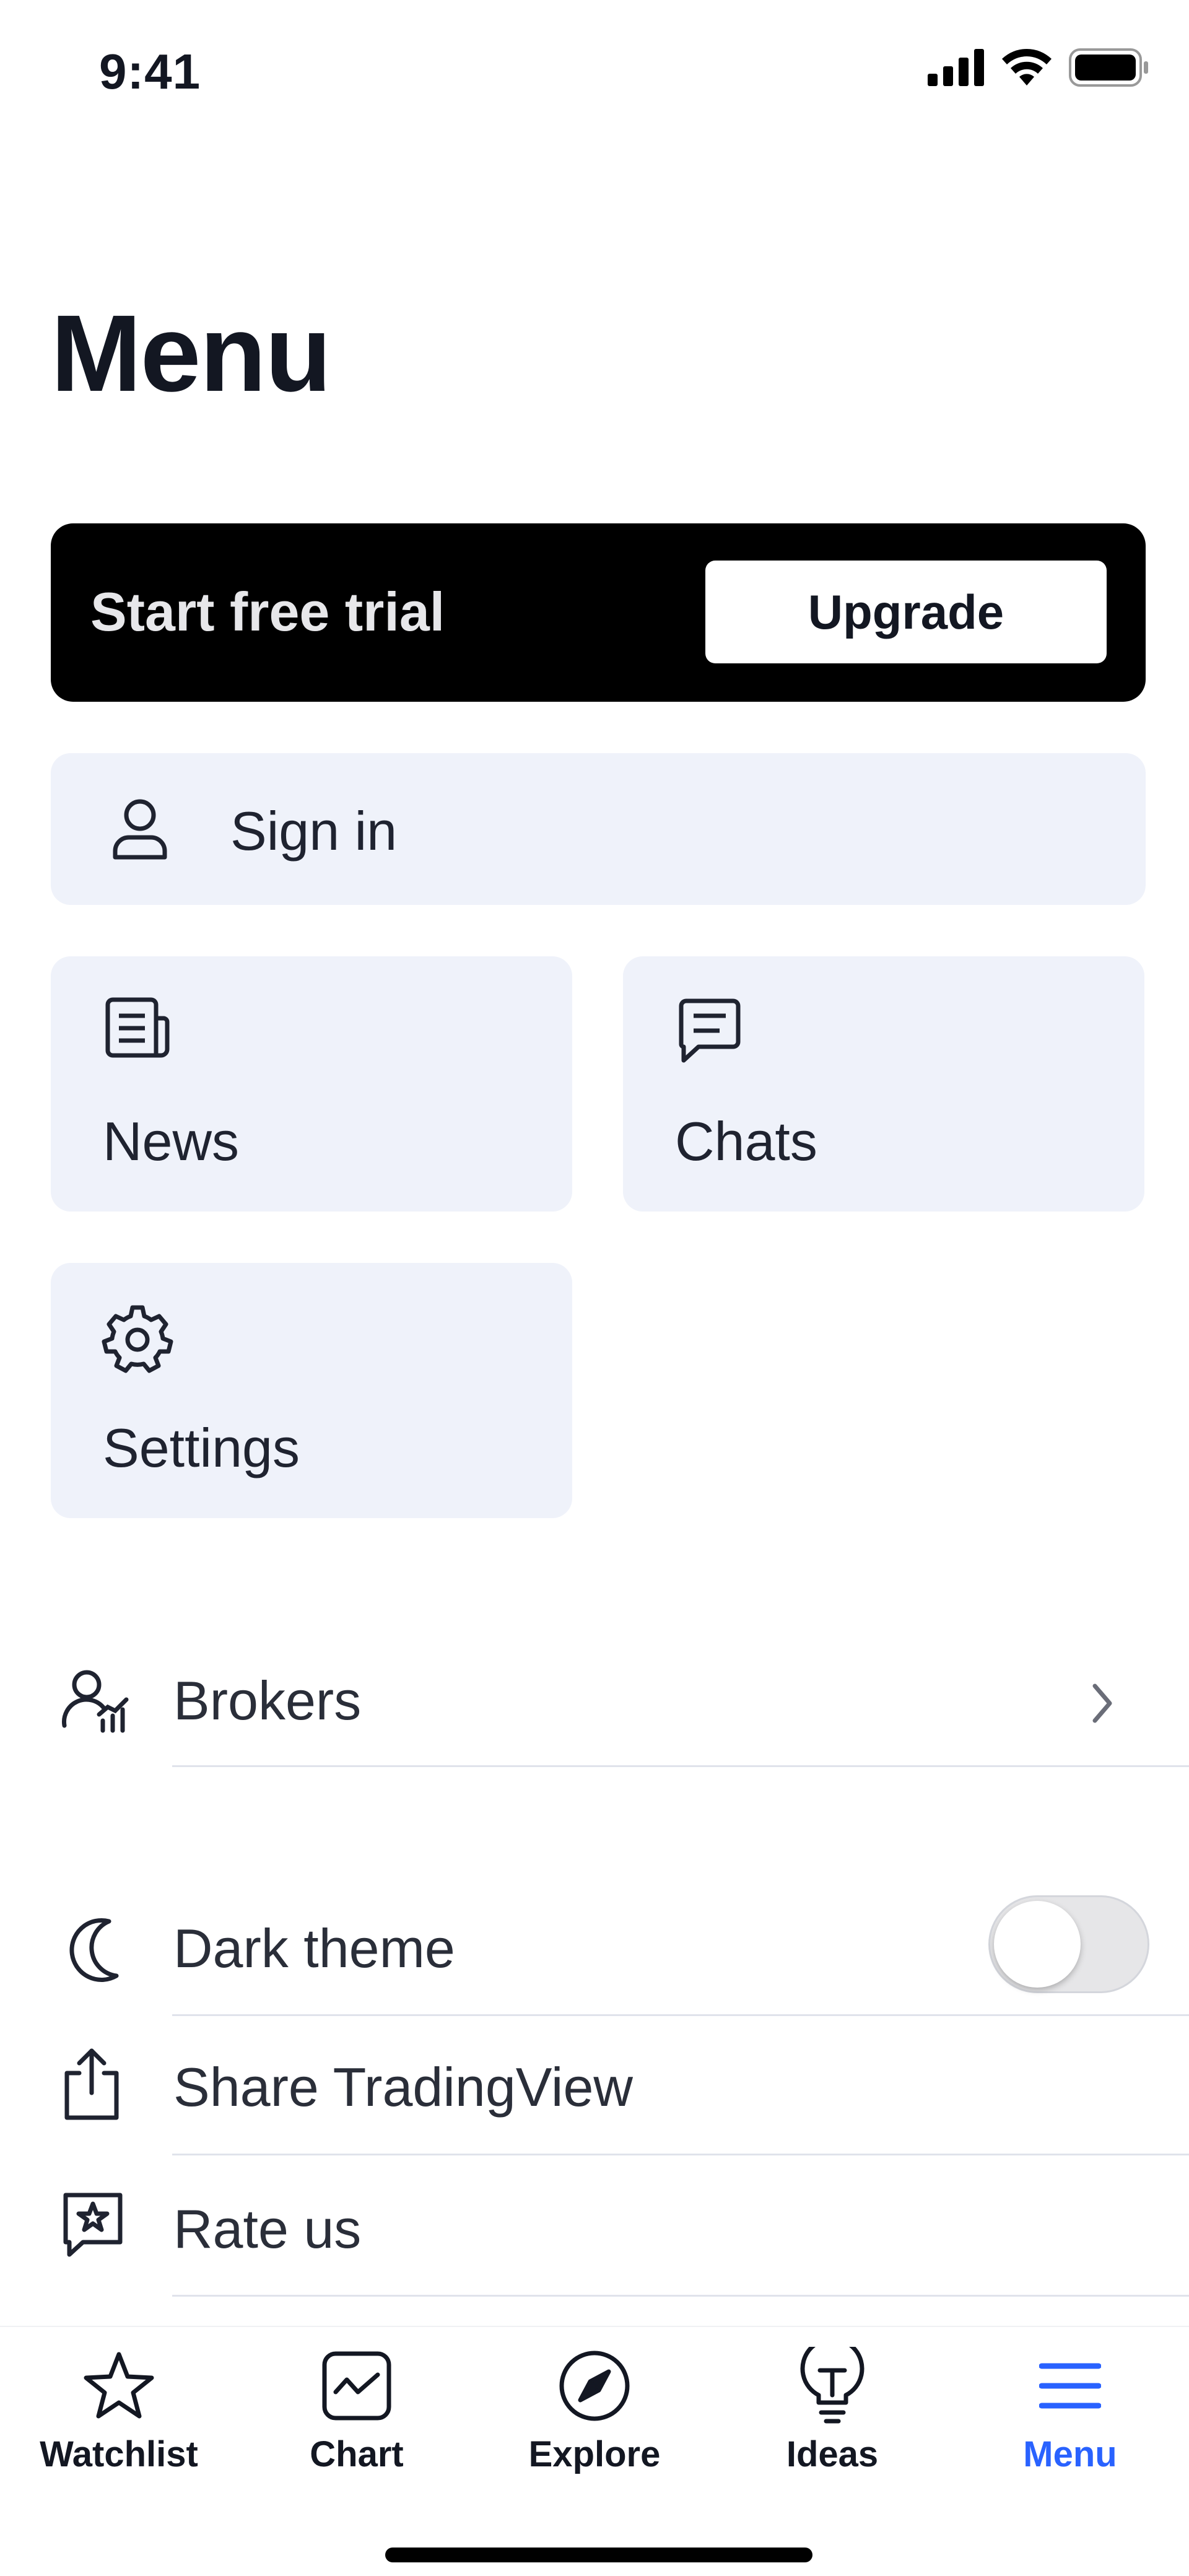  Describe the element at coordinates (267, 2228) in the screenshot. I see `rate-label: Rate us` at that location.